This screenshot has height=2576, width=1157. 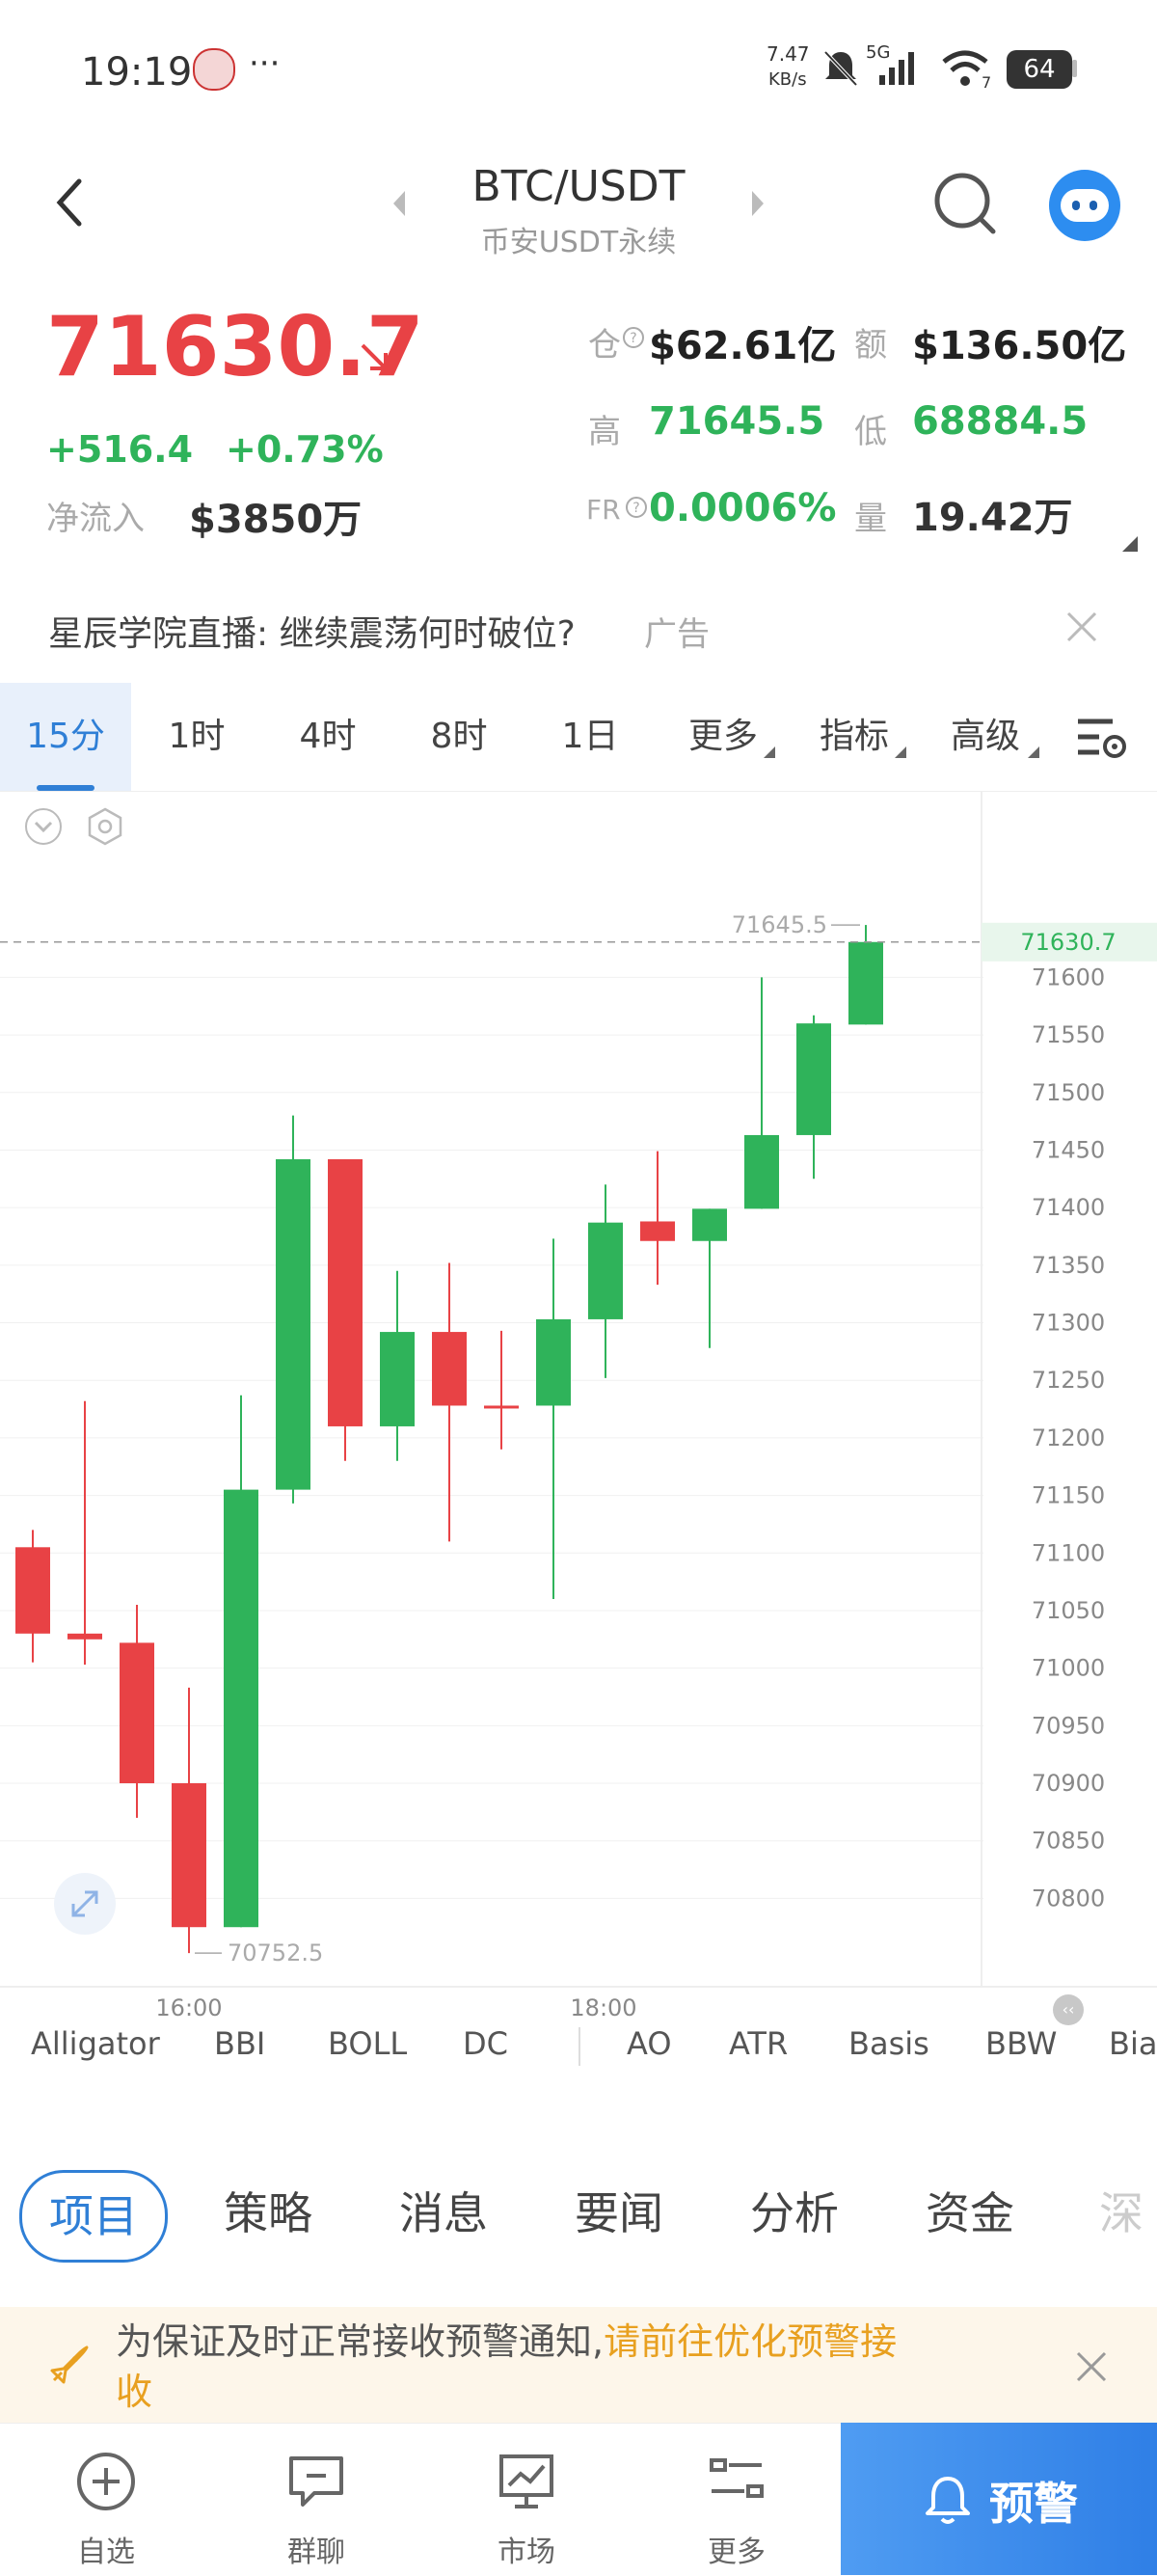 I want to click on y-tick-label: 71550, so click(x=1068, y=1034).